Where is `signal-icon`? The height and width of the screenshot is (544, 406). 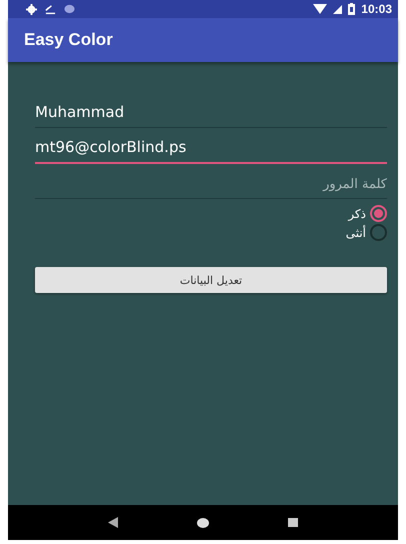 signal-icon is located at coordinates (337, 9).